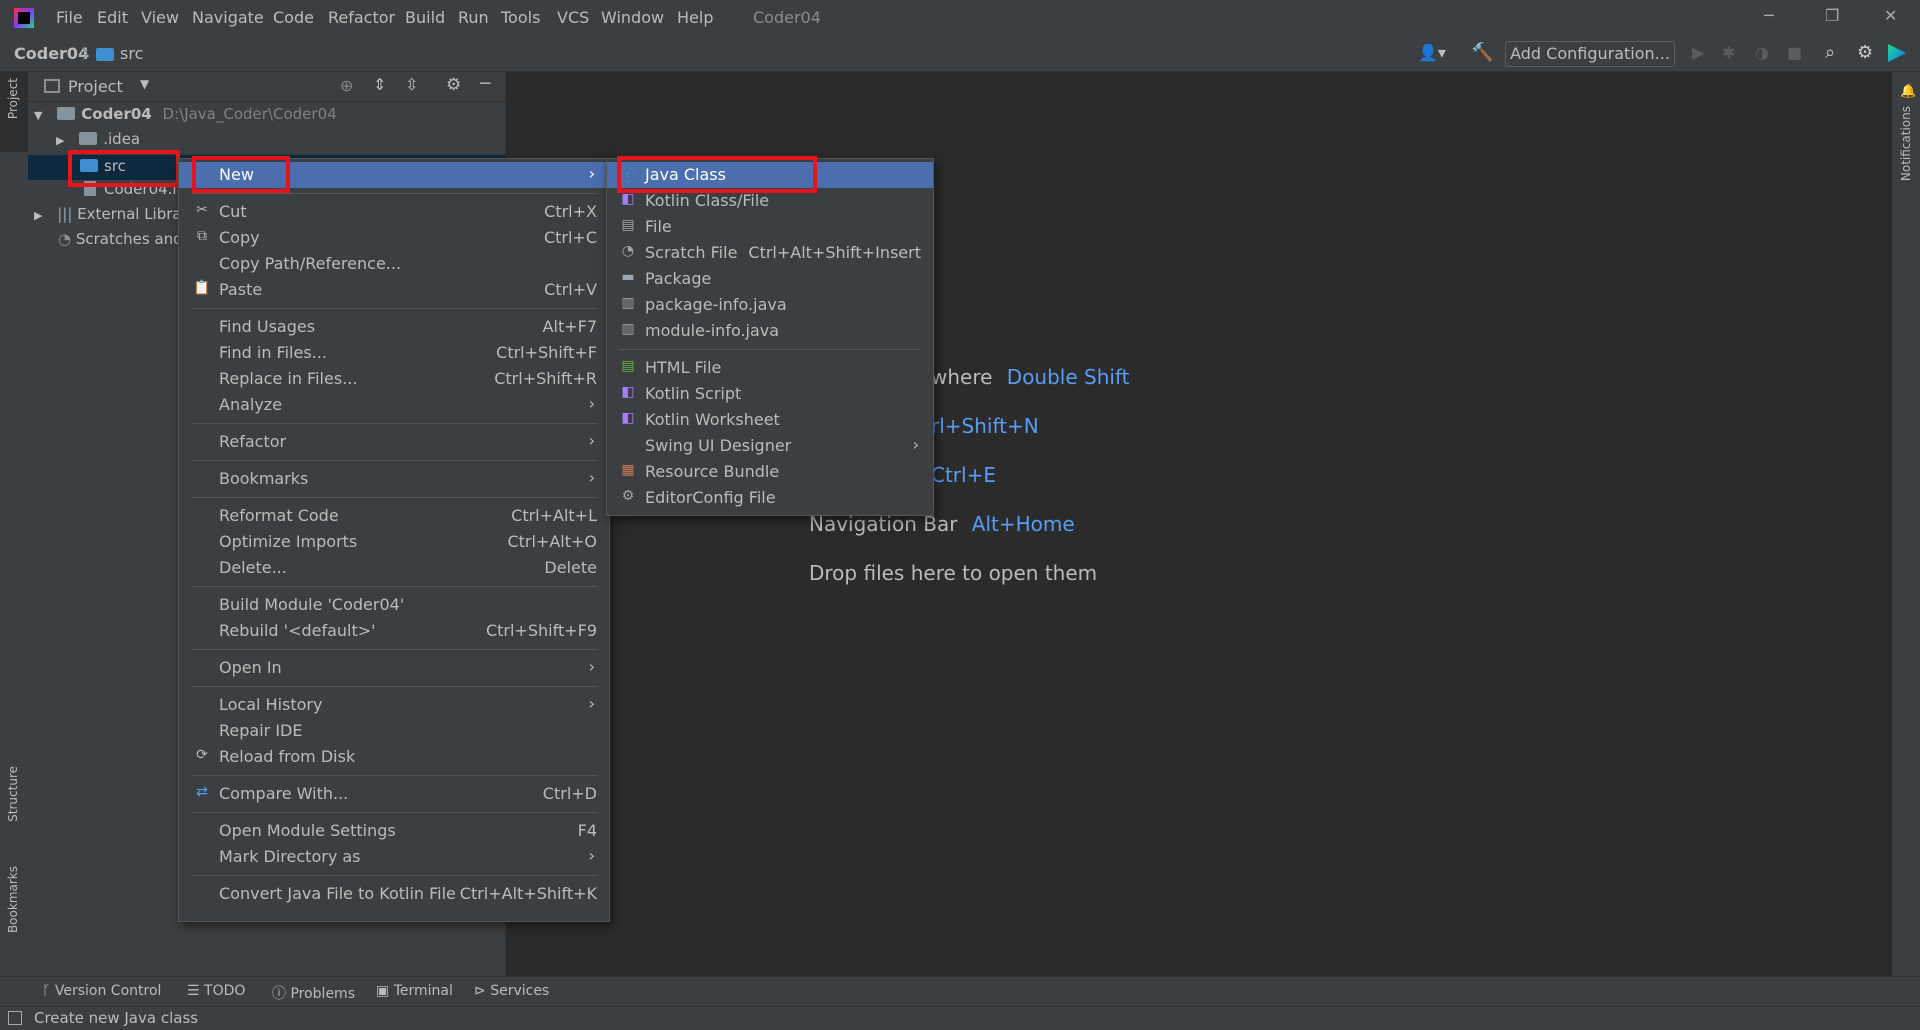  What do you see at coordinates (385, 991) in the screenshot?
I see `terminal-icon: ▣` at bounding box center [385, 991].